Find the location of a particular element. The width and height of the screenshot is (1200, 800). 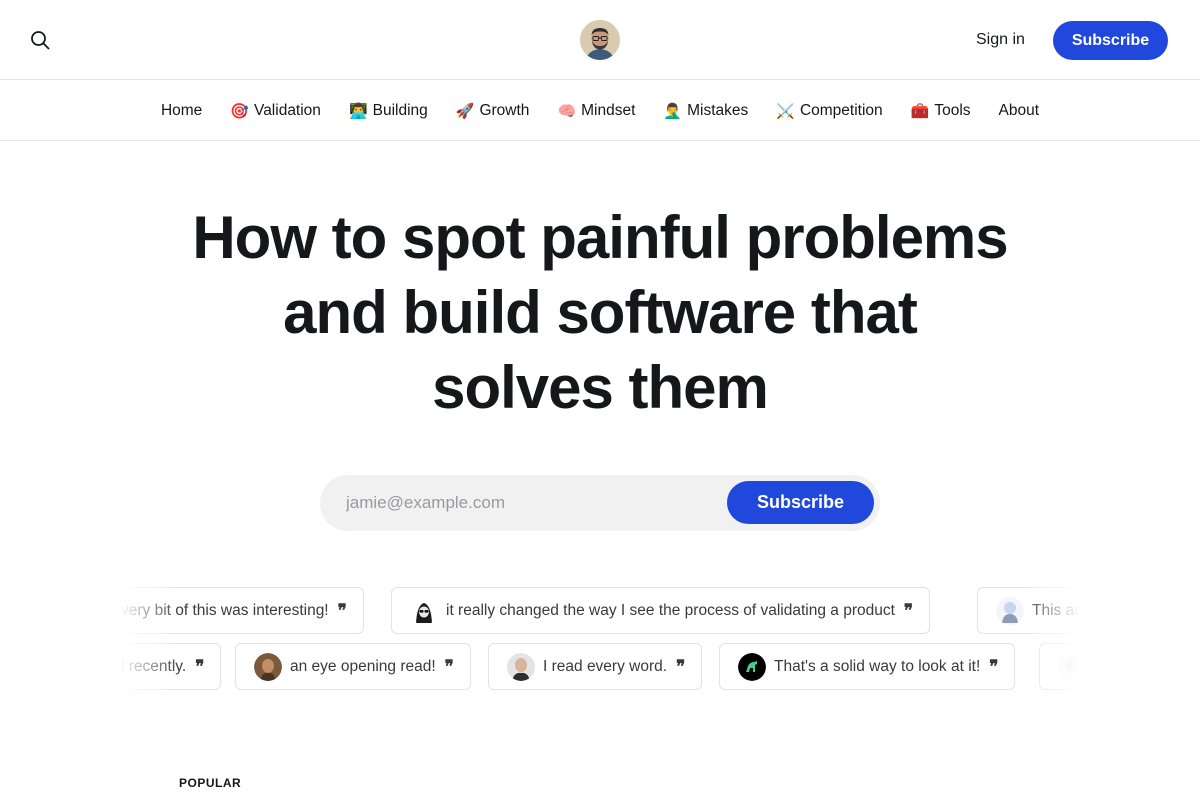

site-header: Sign in Subscribe is located at coordinates (600, 40).